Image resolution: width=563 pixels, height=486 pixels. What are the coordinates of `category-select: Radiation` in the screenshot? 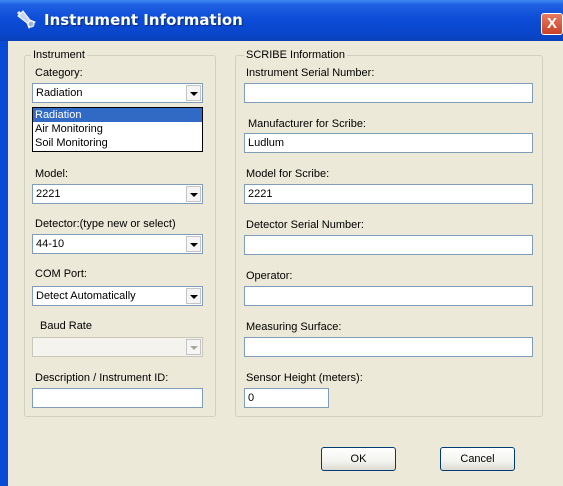 It's located at (117, 93).